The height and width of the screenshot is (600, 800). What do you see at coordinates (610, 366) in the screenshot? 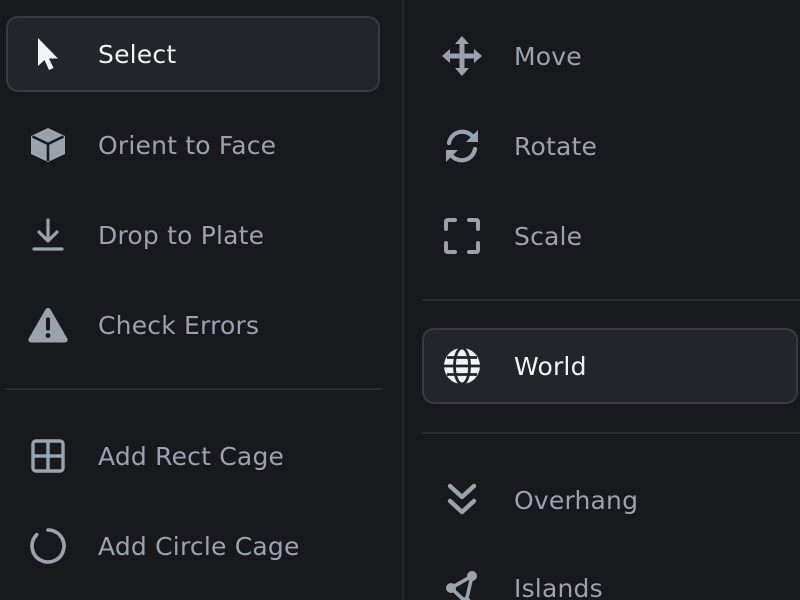
I see `world-space-toggle-button: World` at bounding box center [610, 366].